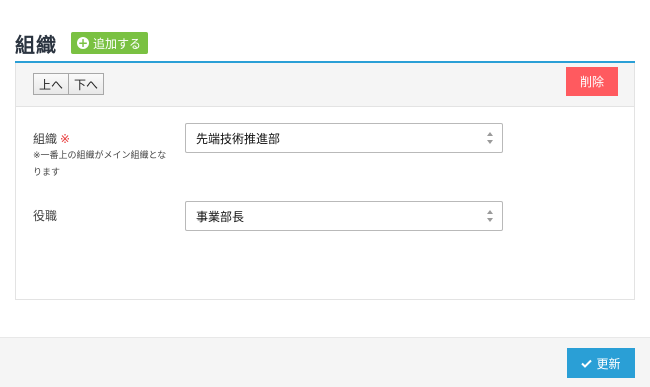 This screenshot has height=387, width=650. Describe the element at coordinates (608, 363) in the screenshot. I see `update-button-label: 更新` at that location.